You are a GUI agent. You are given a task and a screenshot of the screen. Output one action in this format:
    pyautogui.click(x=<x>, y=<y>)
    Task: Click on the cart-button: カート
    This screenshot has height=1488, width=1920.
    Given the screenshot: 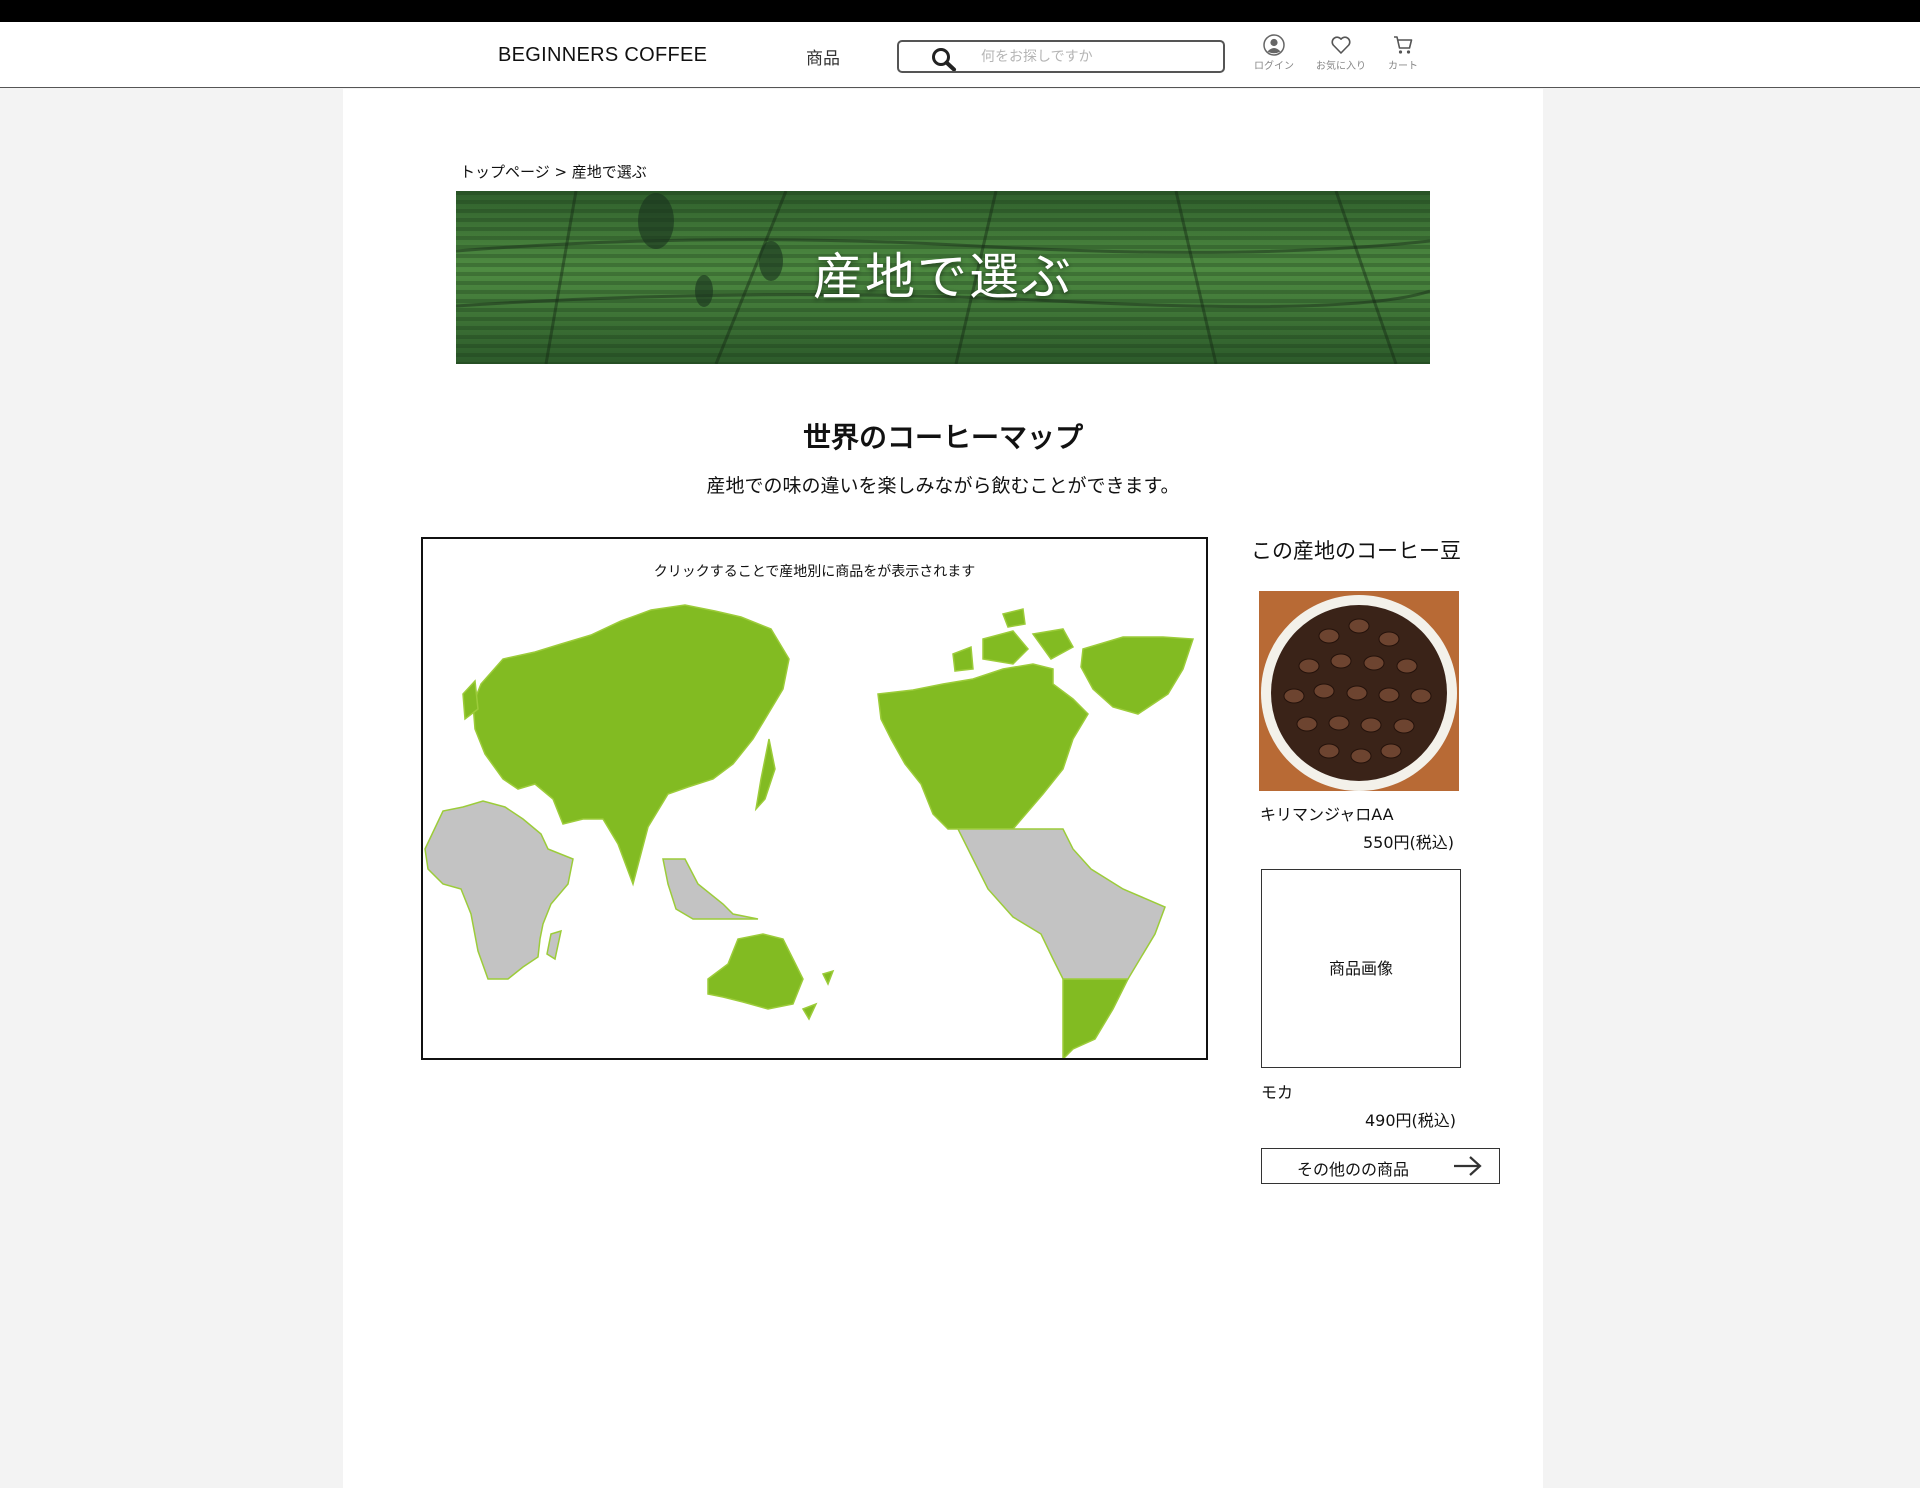 What is the action you would take?
    pyautogui.click(x=1403, y=53)
    